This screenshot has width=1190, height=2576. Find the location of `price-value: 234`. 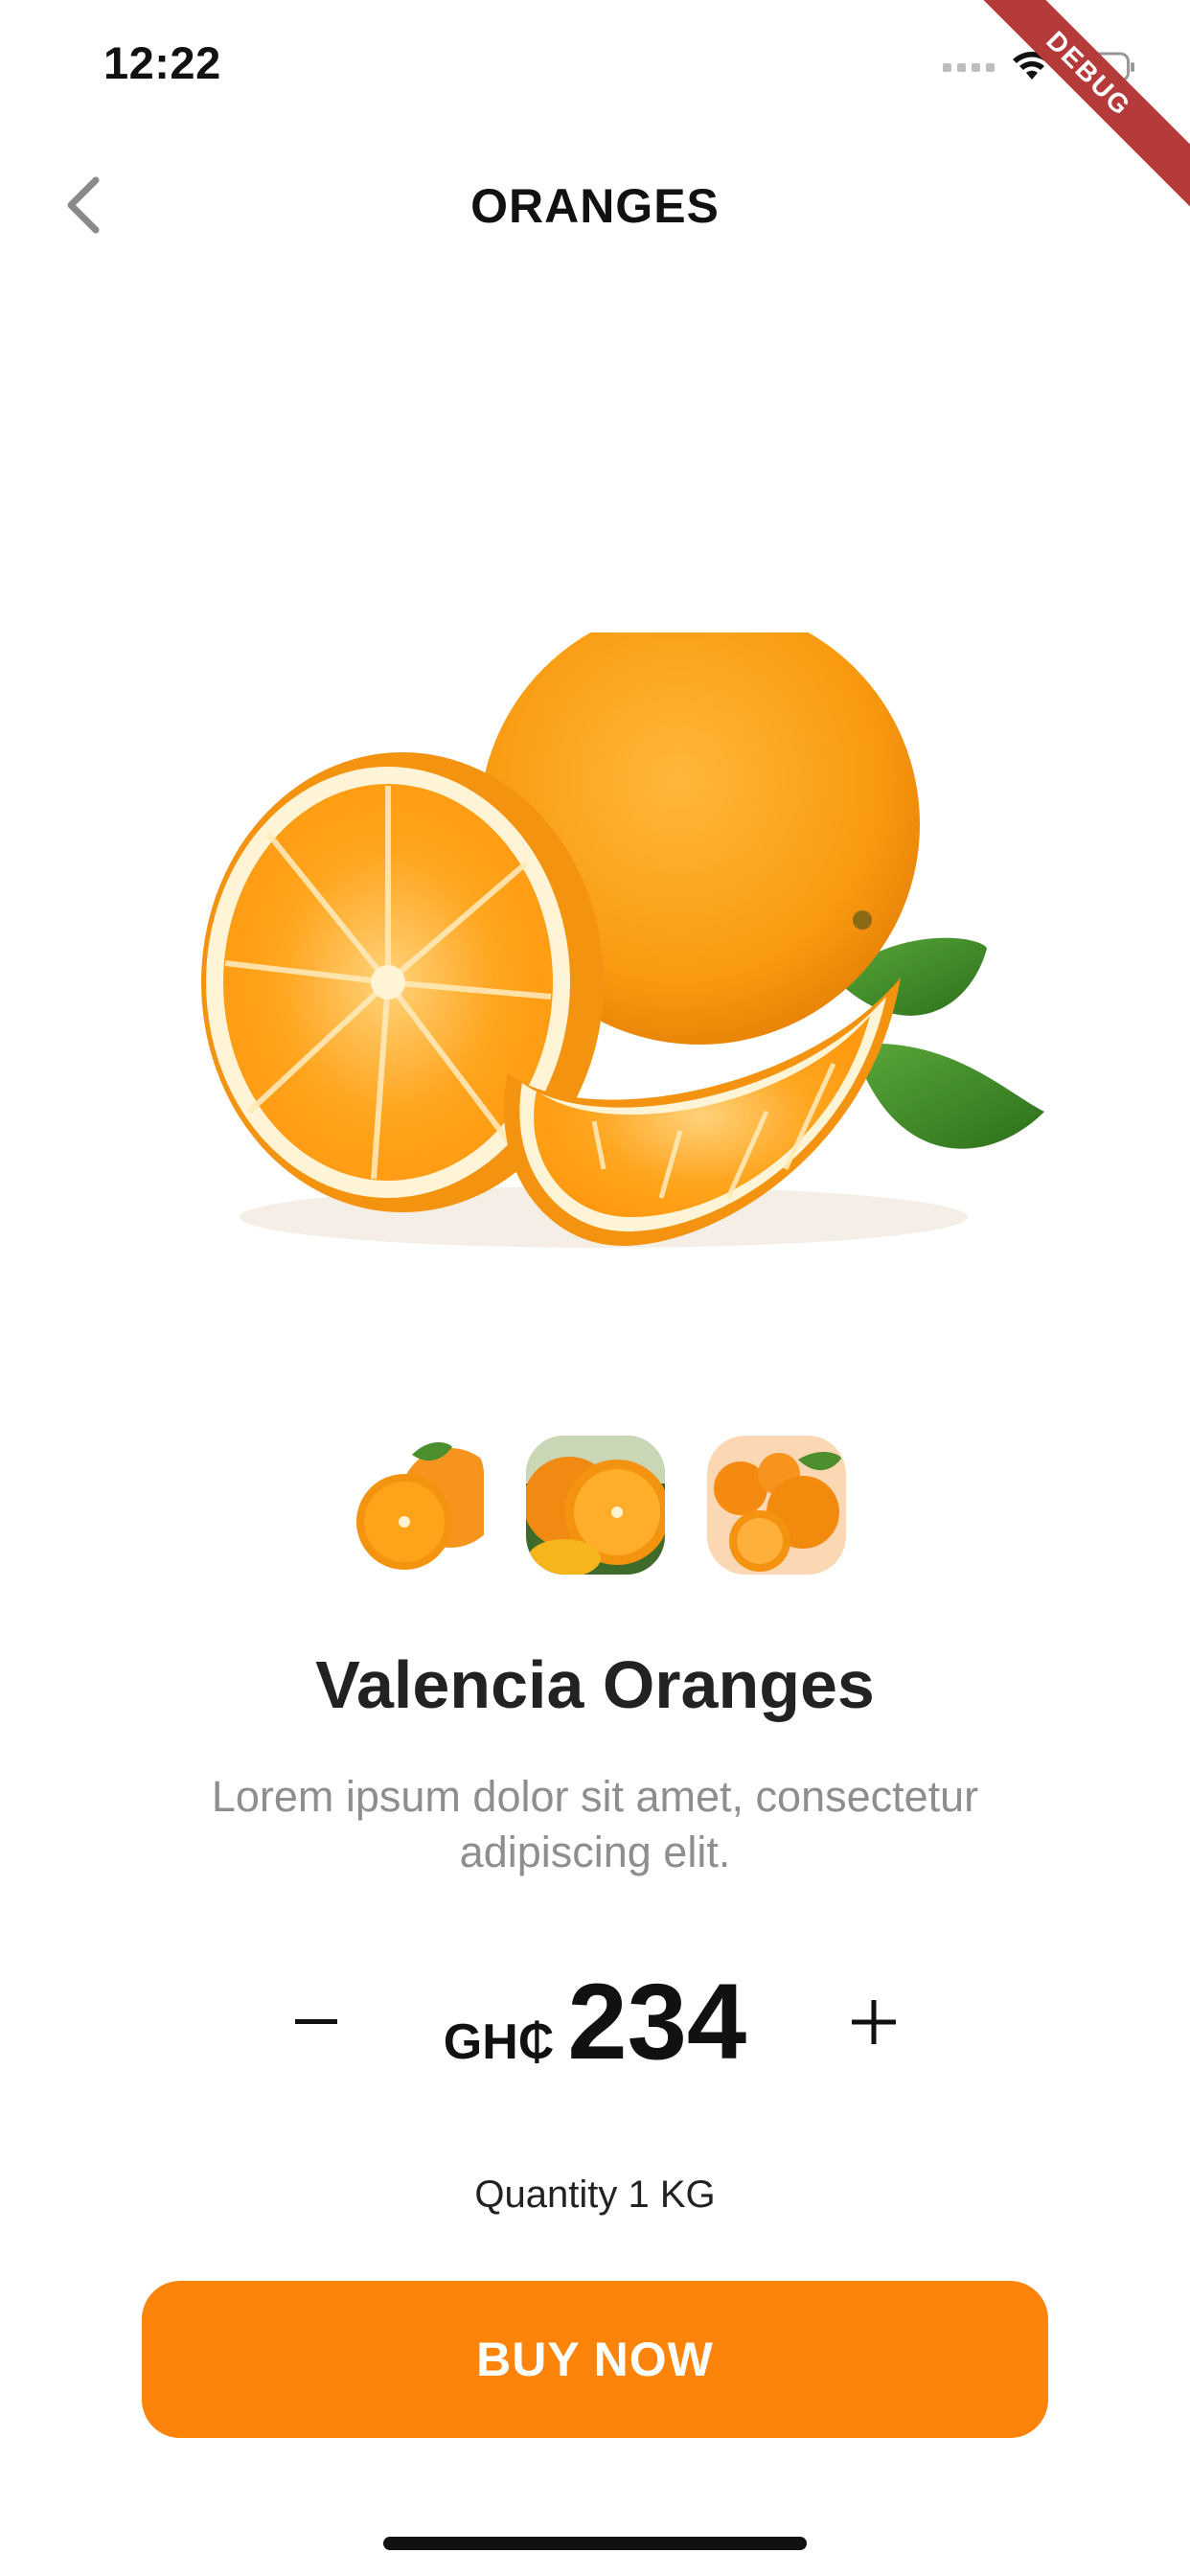

price-value: 234 is located at coordinates (657, 2022).